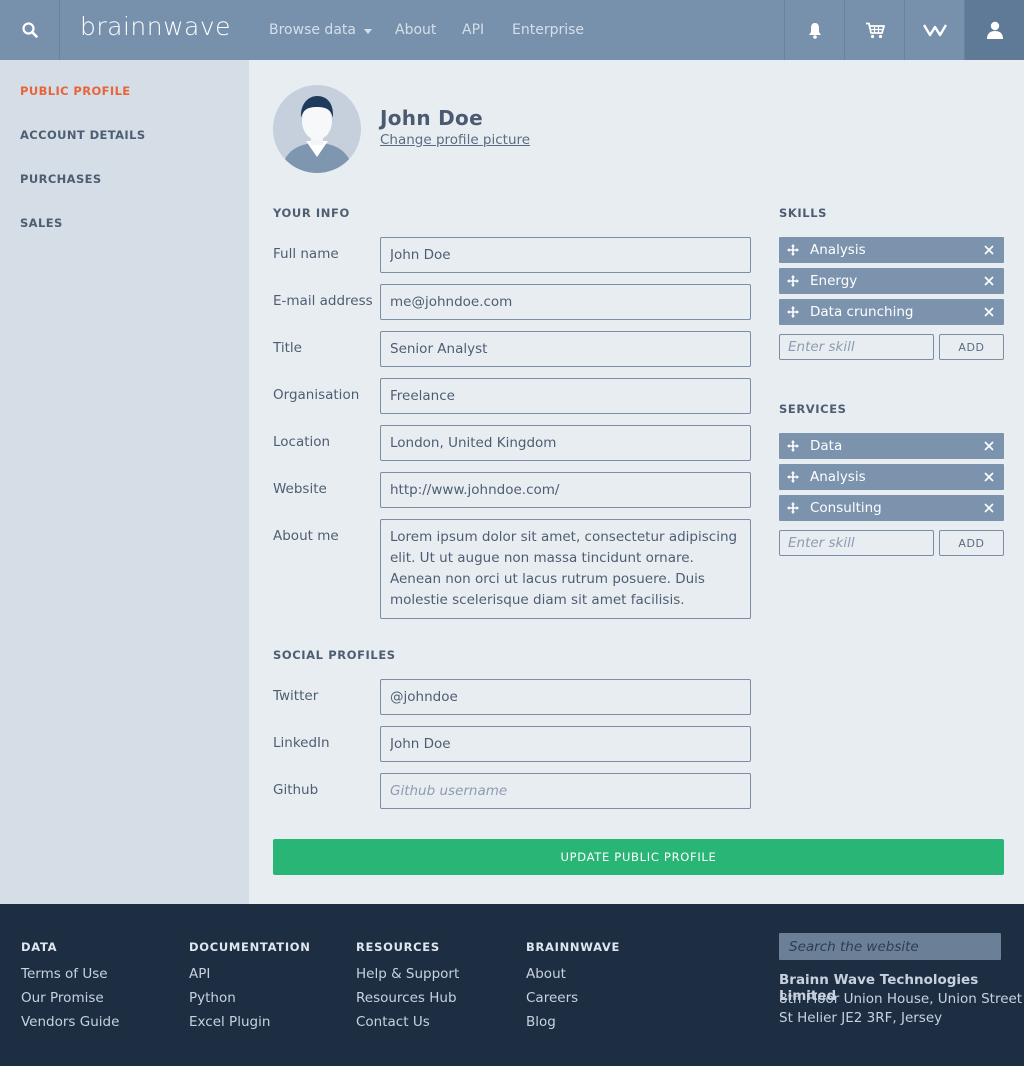 This screenshot has height=1066, width=1024. What do you see at coordinates (316, 395) in the screenshot?
I see `organisation-label: Organisation` at bounding box center [316, 395].